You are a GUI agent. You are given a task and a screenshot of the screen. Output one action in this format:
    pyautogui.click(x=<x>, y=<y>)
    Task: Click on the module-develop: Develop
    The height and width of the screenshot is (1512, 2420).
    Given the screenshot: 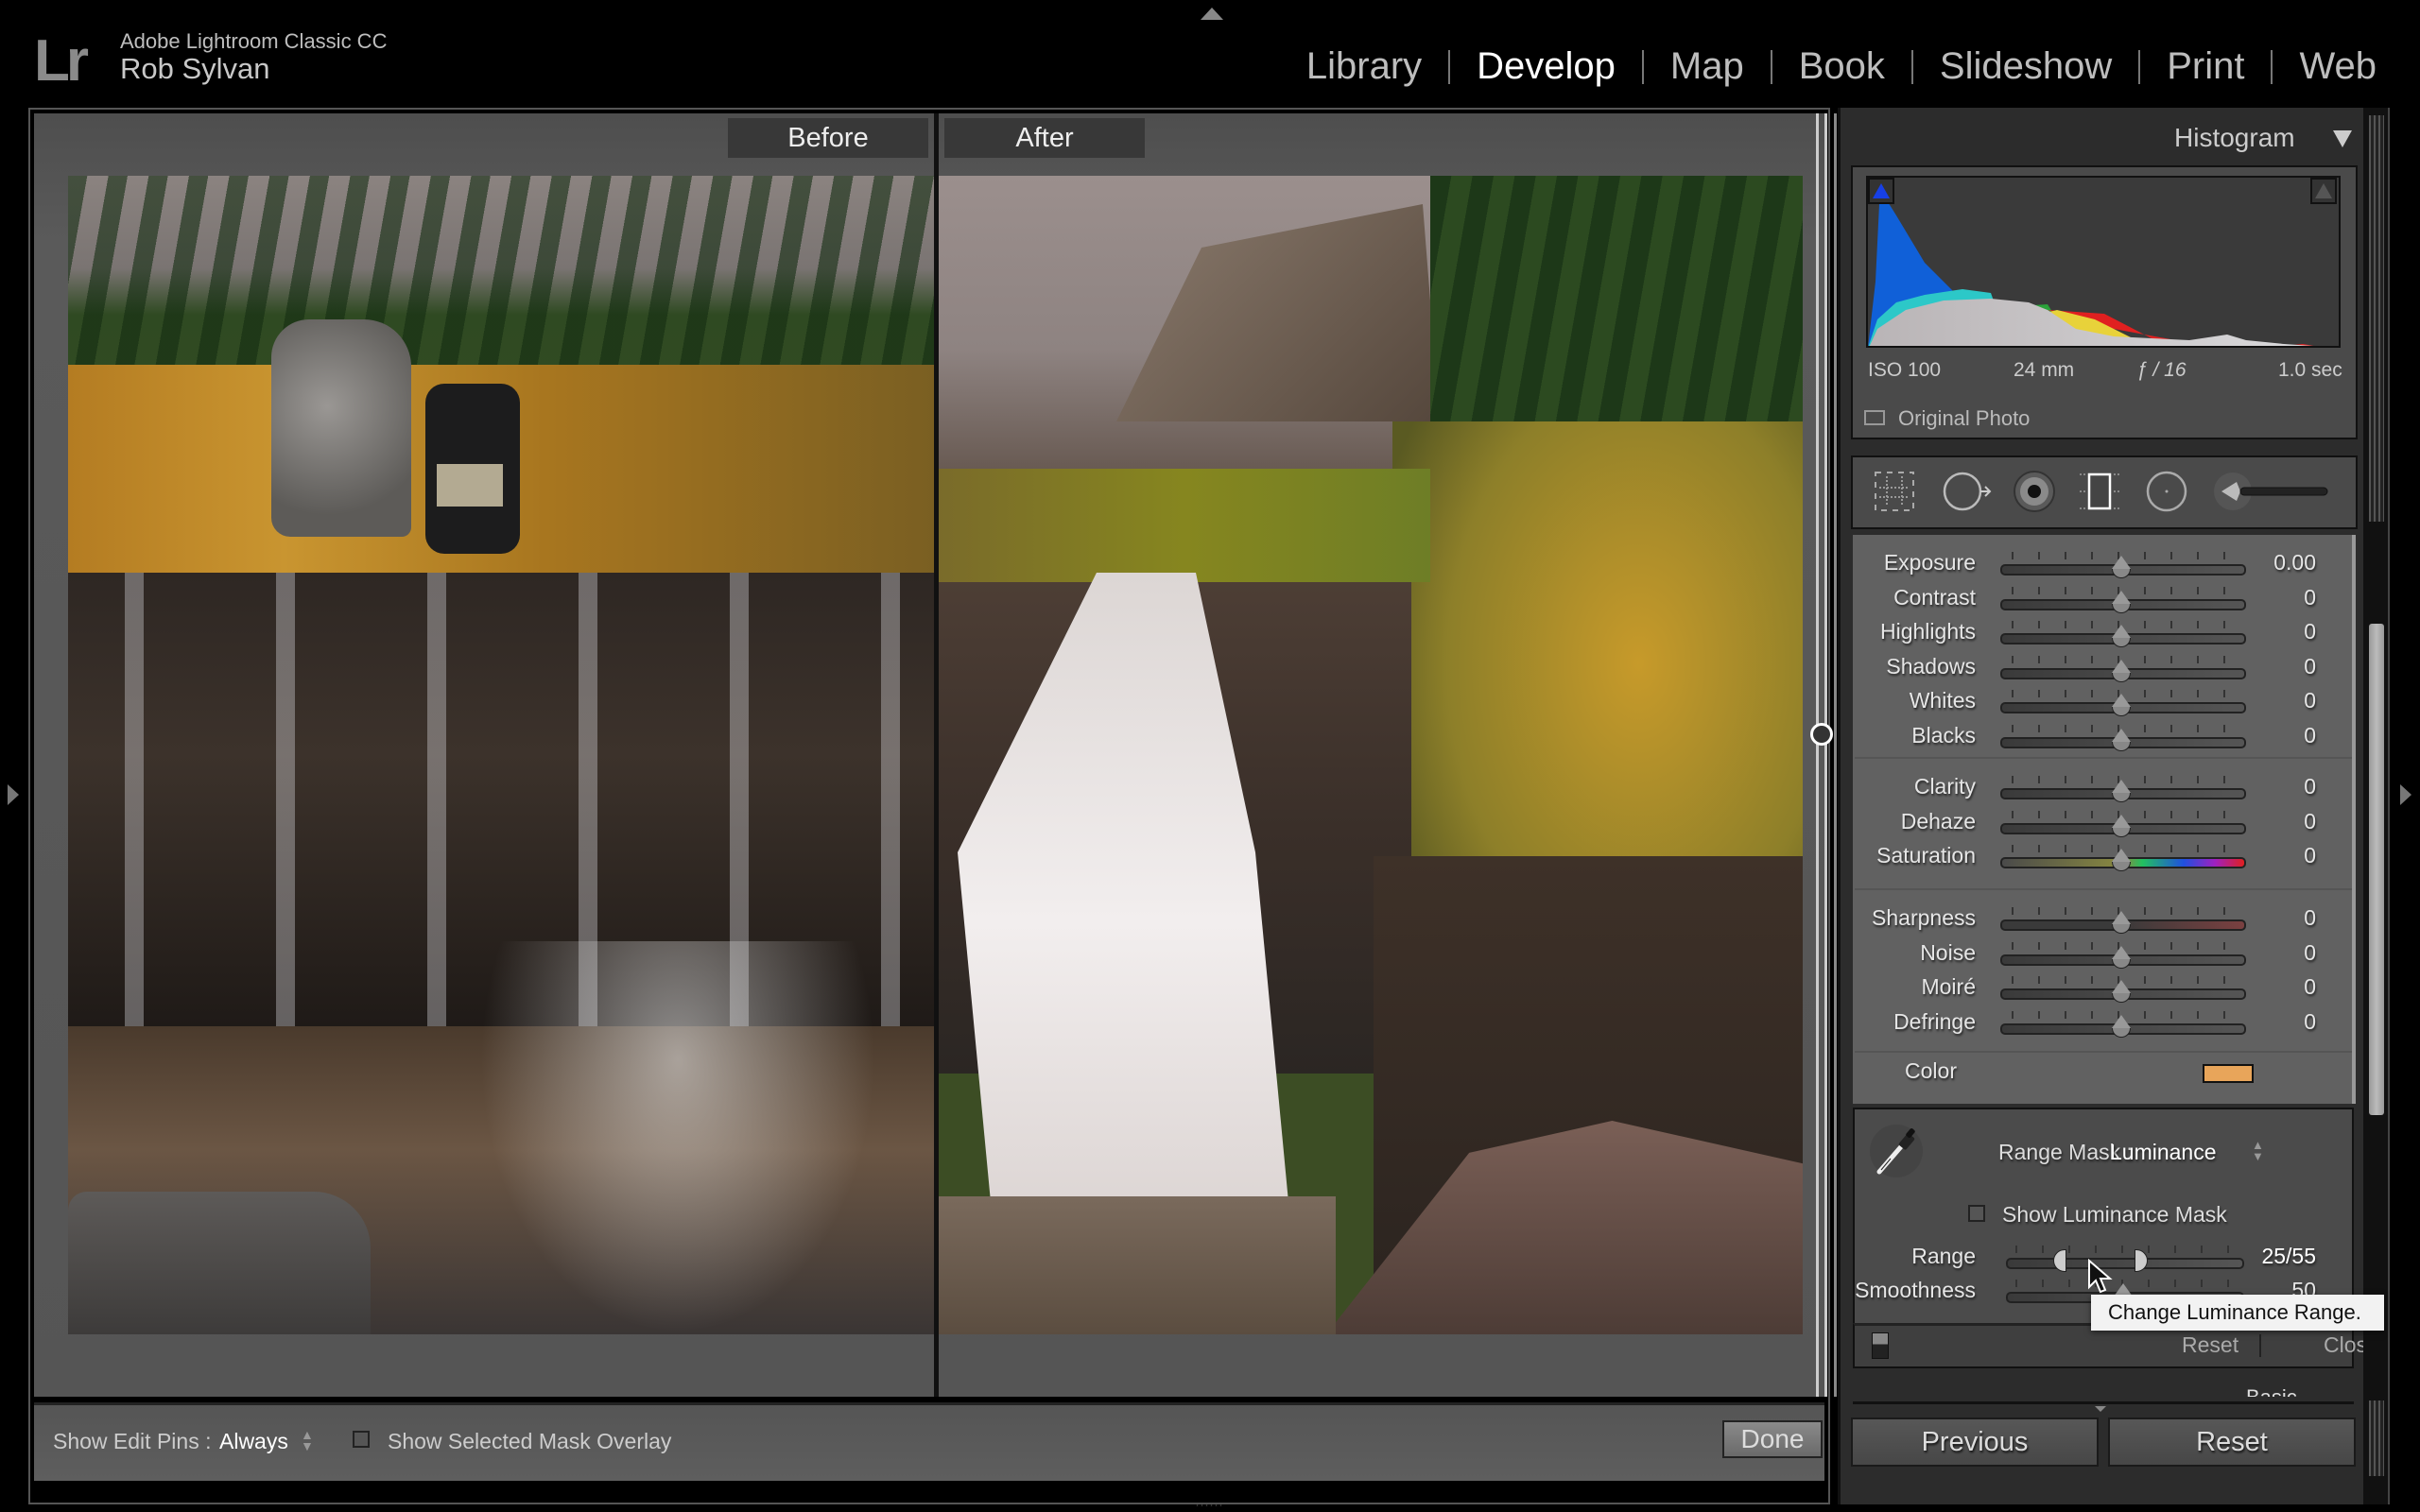 What is the action you would take?
    pyautogui.click(x=1546, y=66)
    